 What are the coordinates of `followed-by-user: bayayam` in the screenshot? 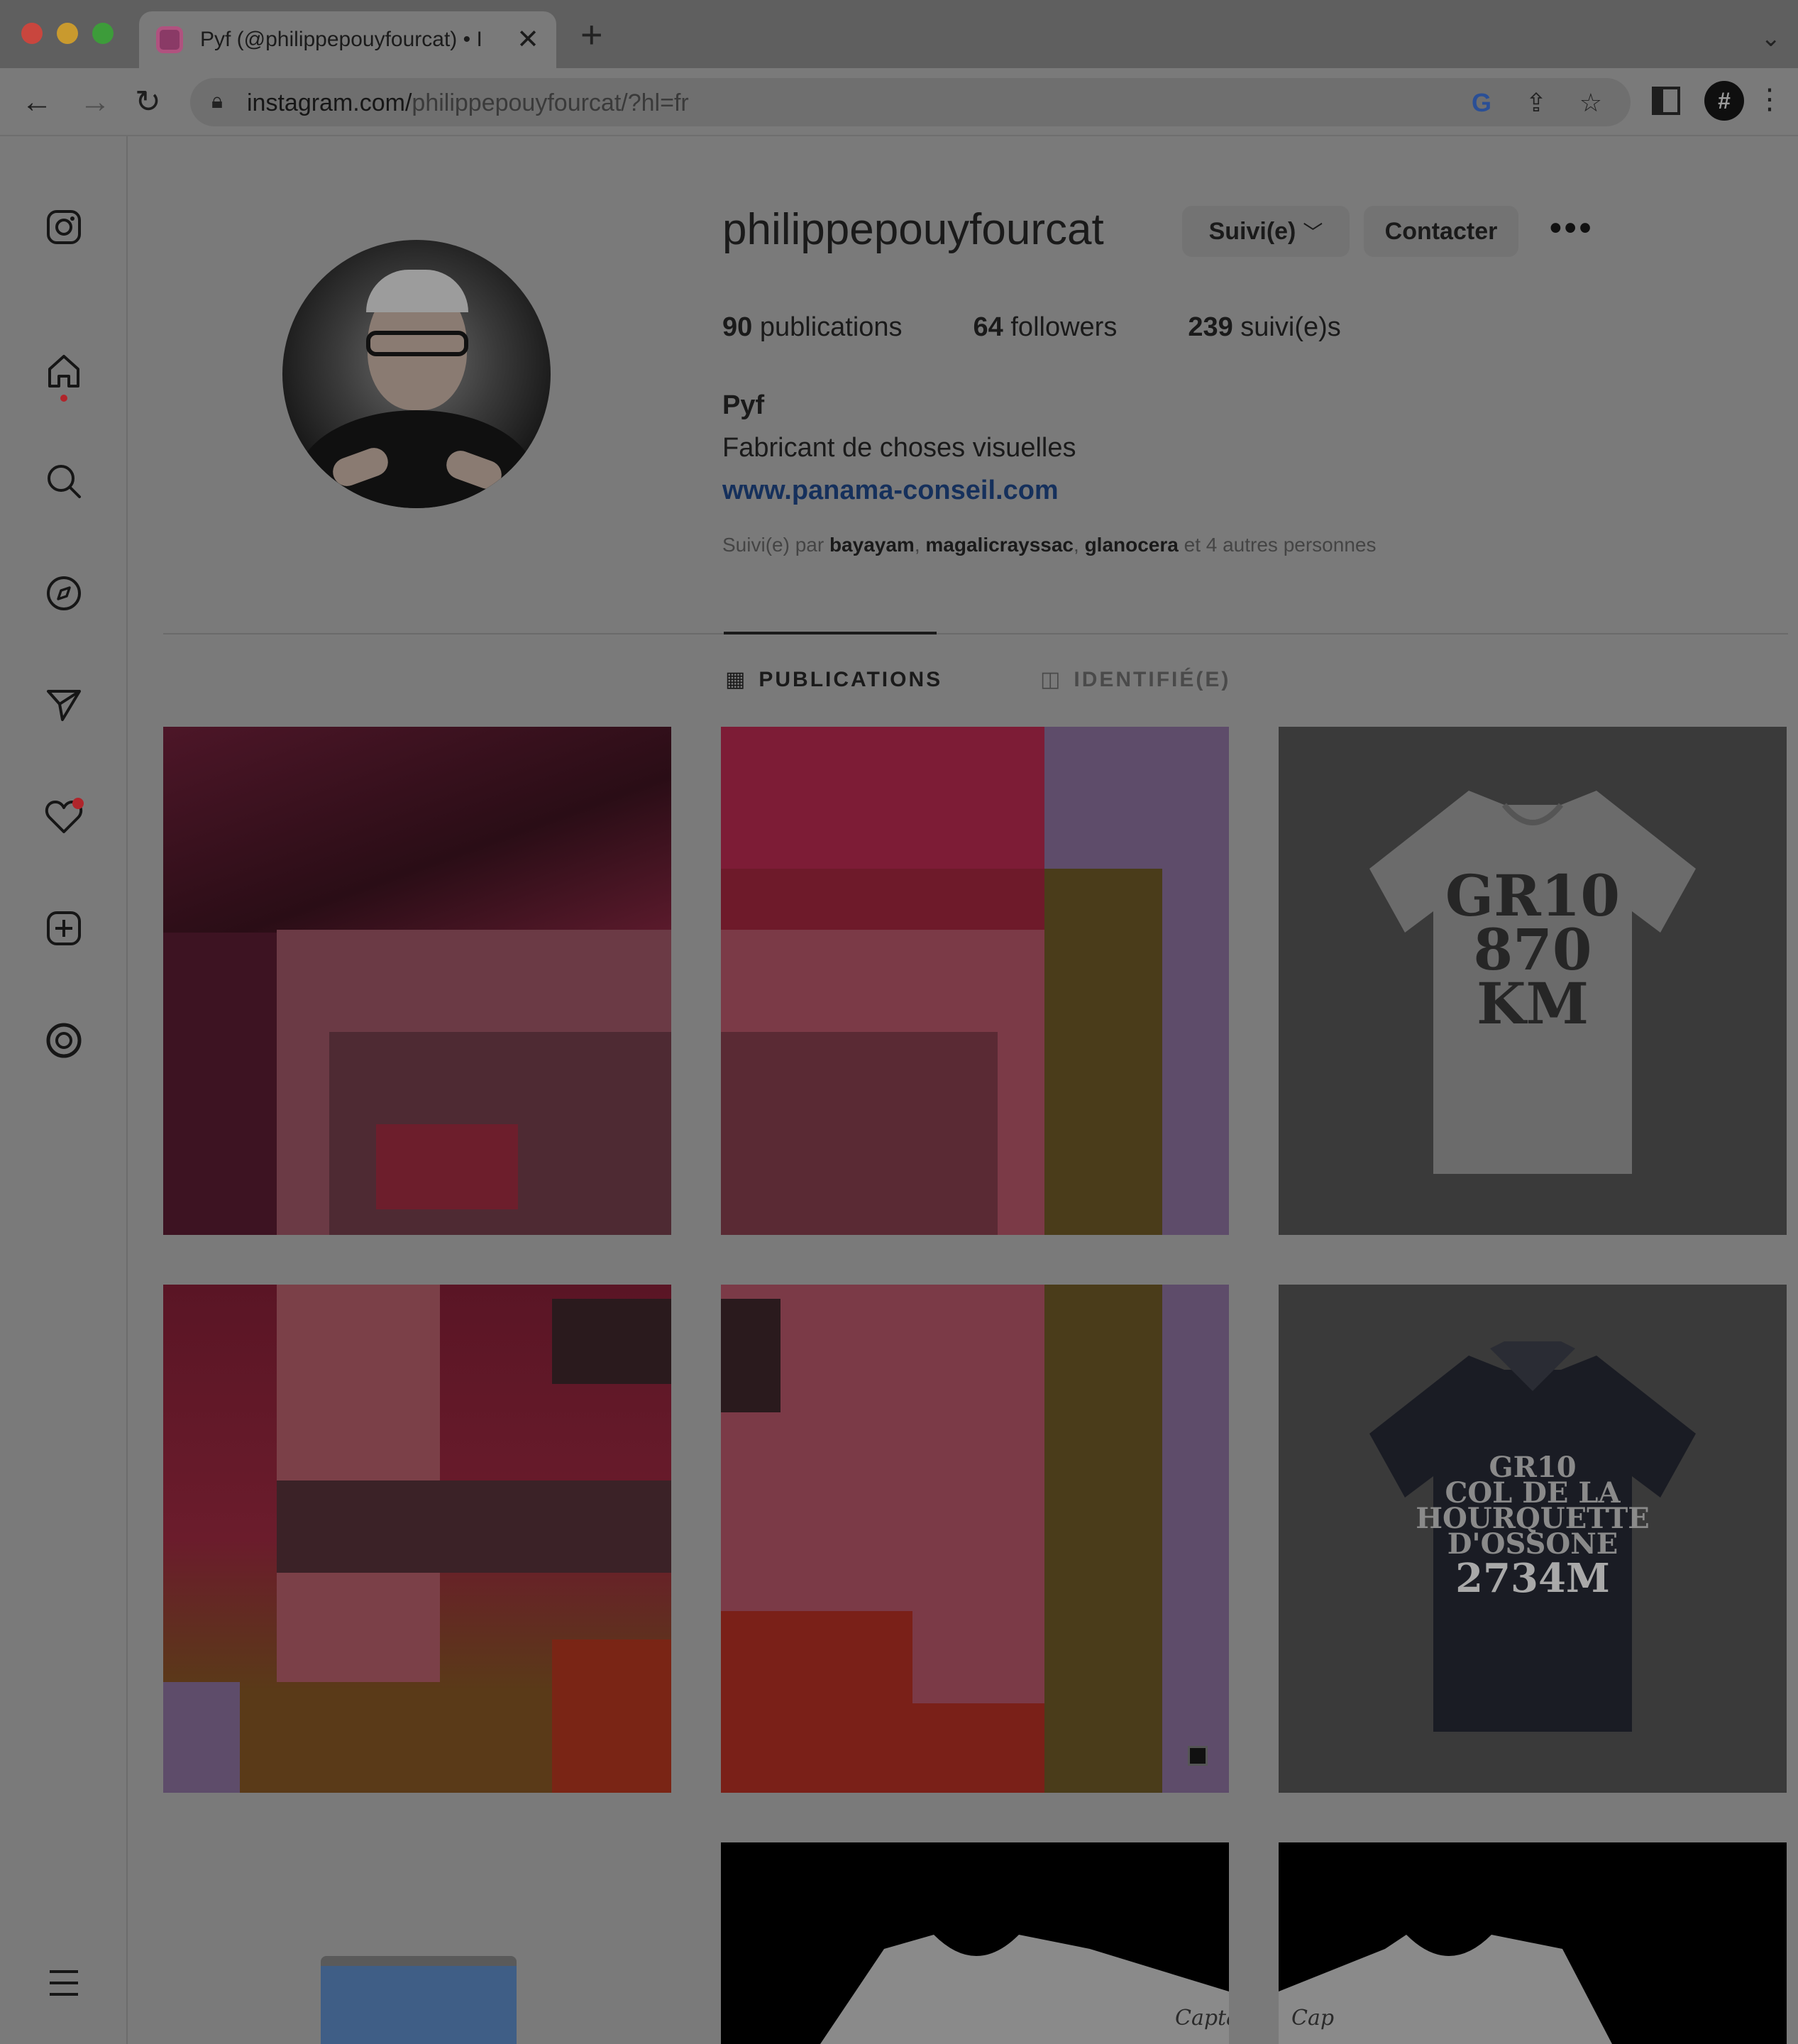 It's located at (872, 545).